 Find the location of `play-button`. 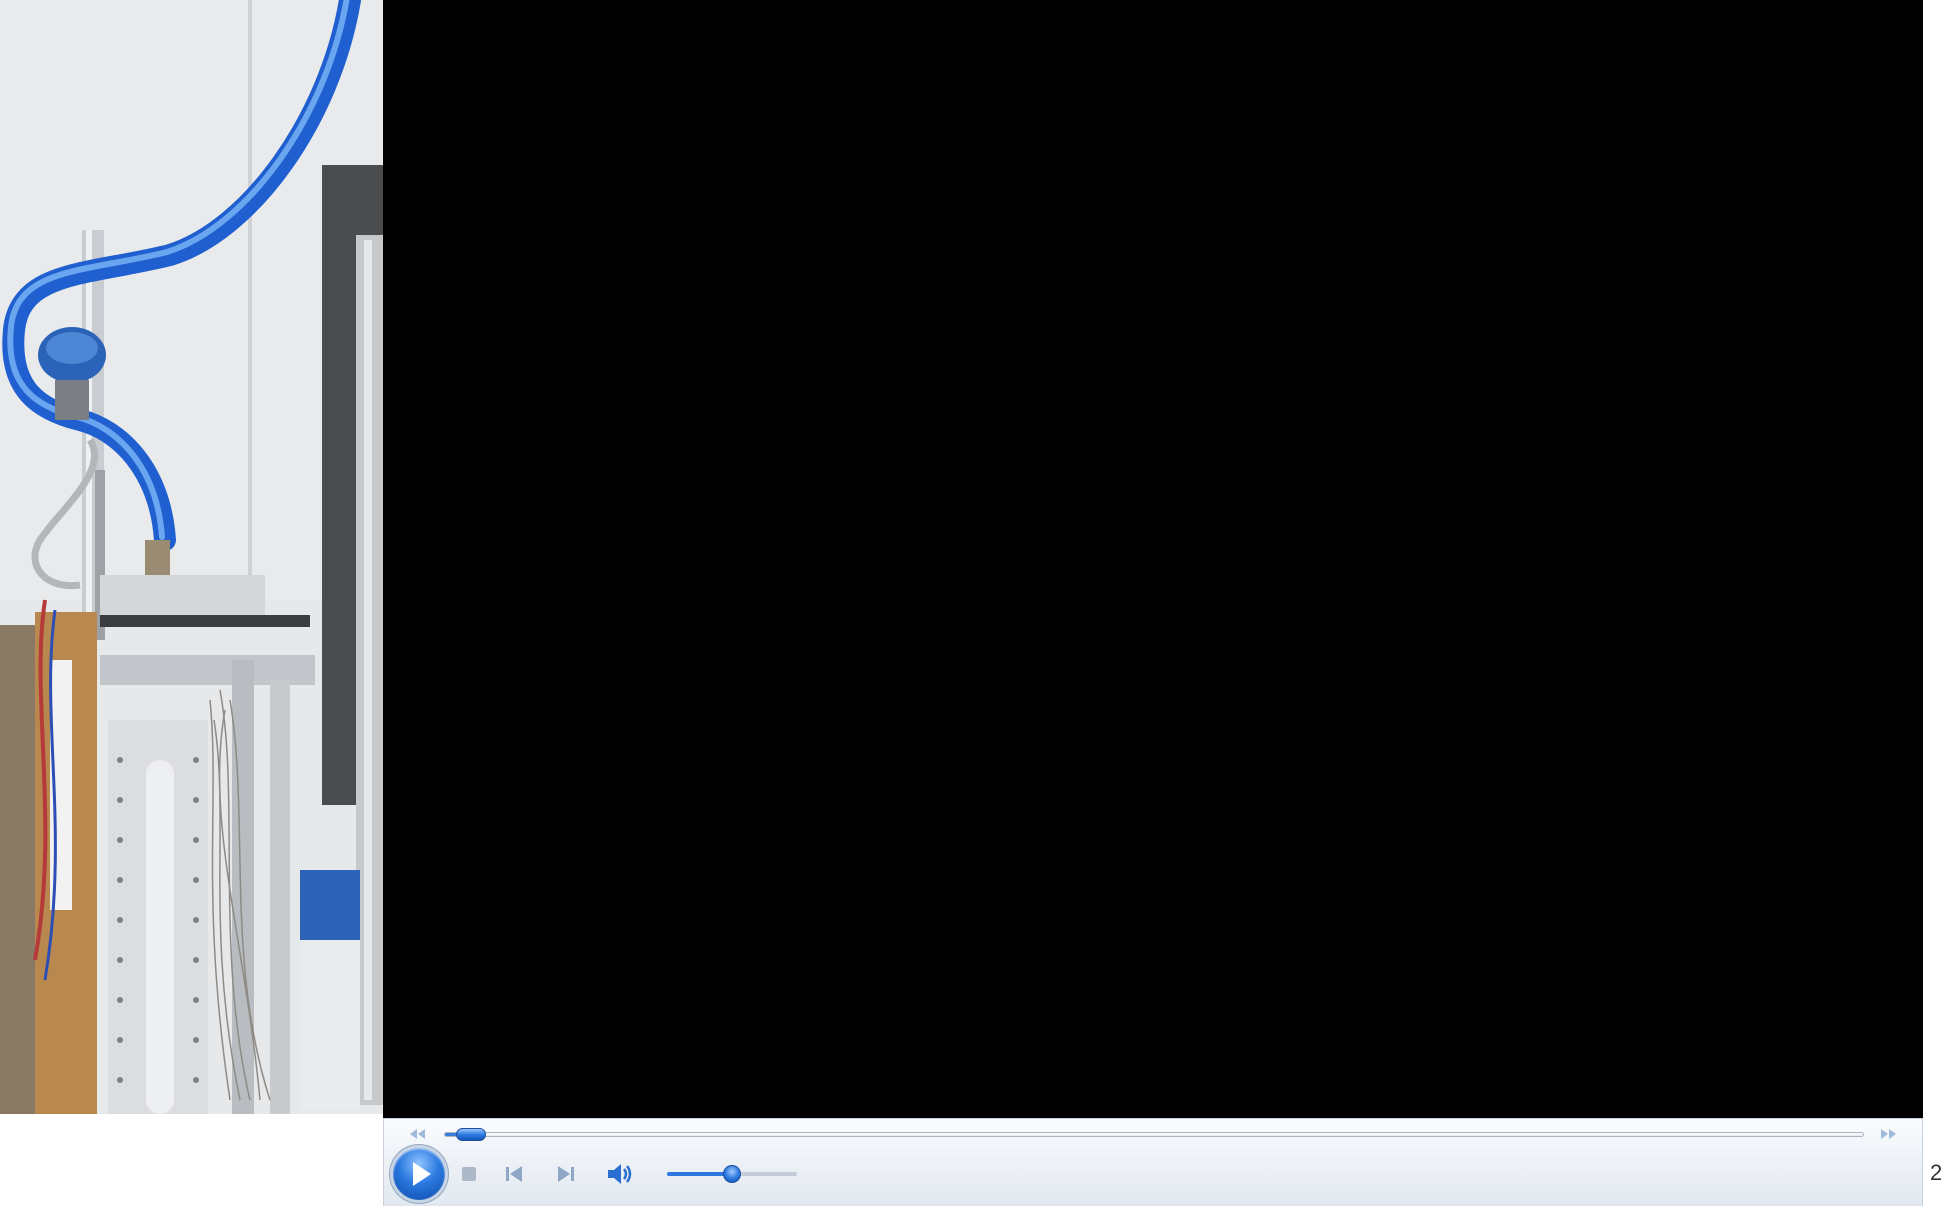

play-button is located at coordinates (419, 1174).